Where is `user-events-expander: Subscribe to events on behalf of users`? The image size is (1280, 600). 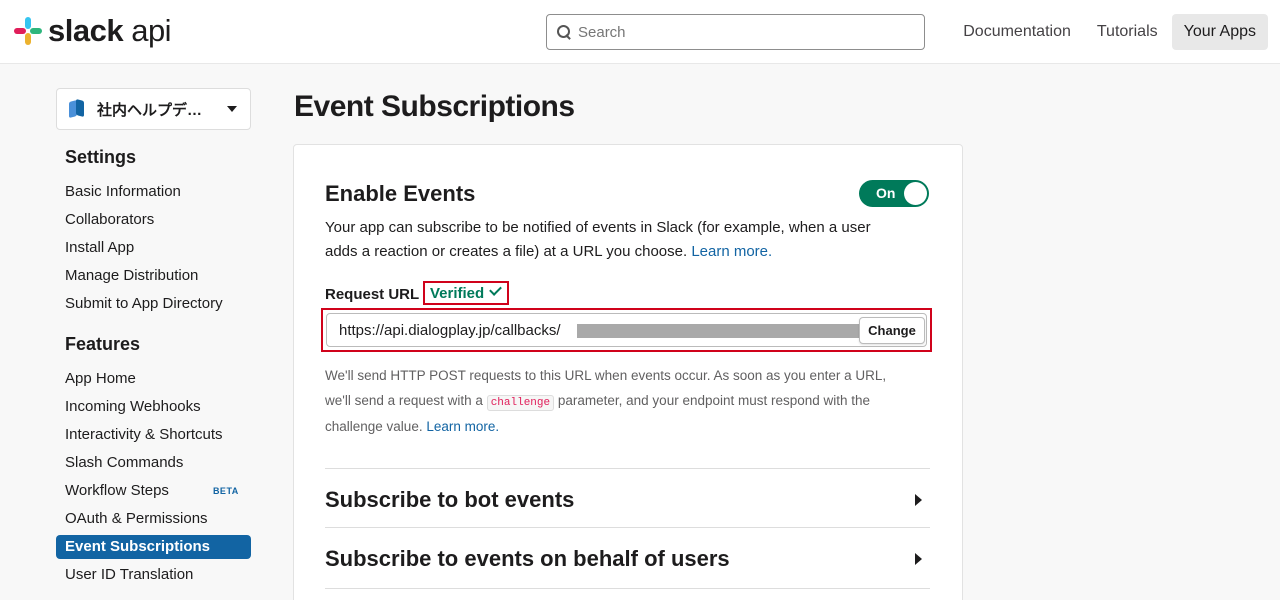 user-events-expander: Subscribe to events on behalf of users is located at coordinates (627, 559).